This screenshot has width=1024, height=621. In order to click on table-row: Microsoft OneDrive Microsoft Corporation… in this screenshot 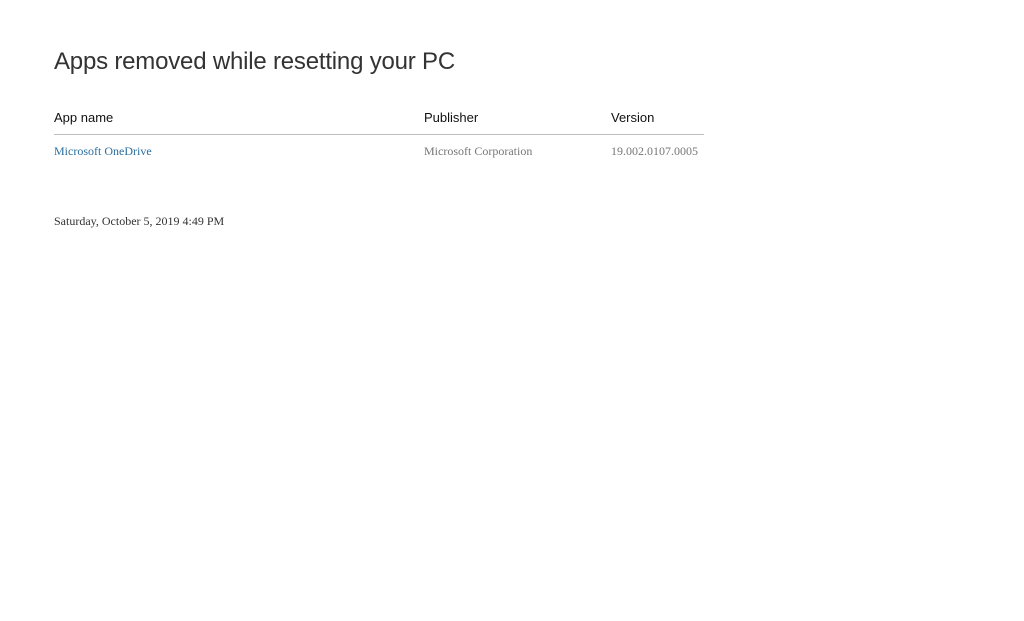, I will do `click(379, 152)`.